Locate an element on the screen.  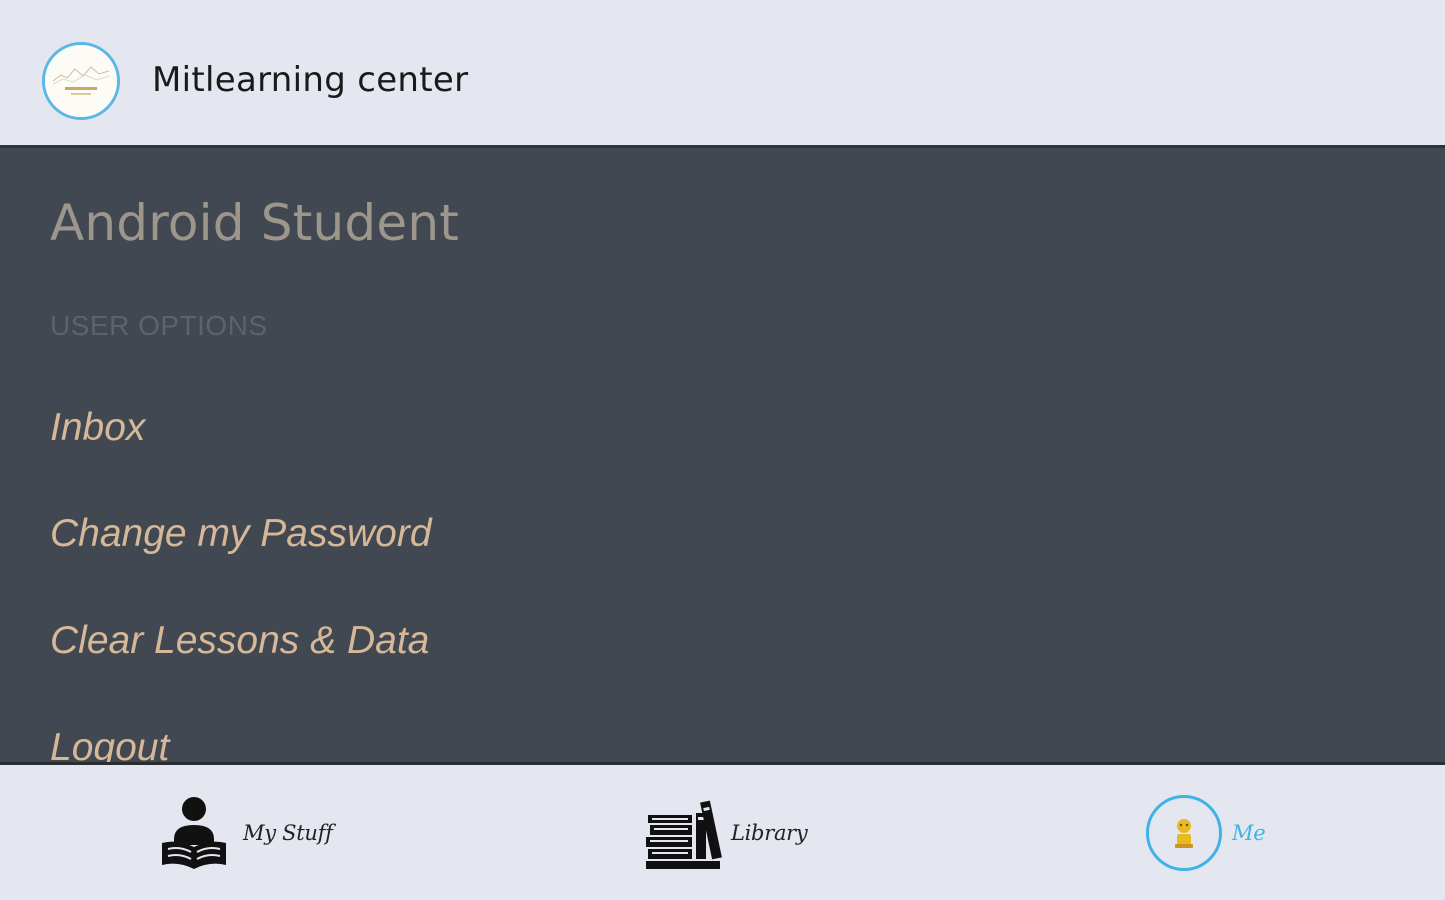
nav-tab-my-stuff: My Stuff is located at coordinates (250, 832).